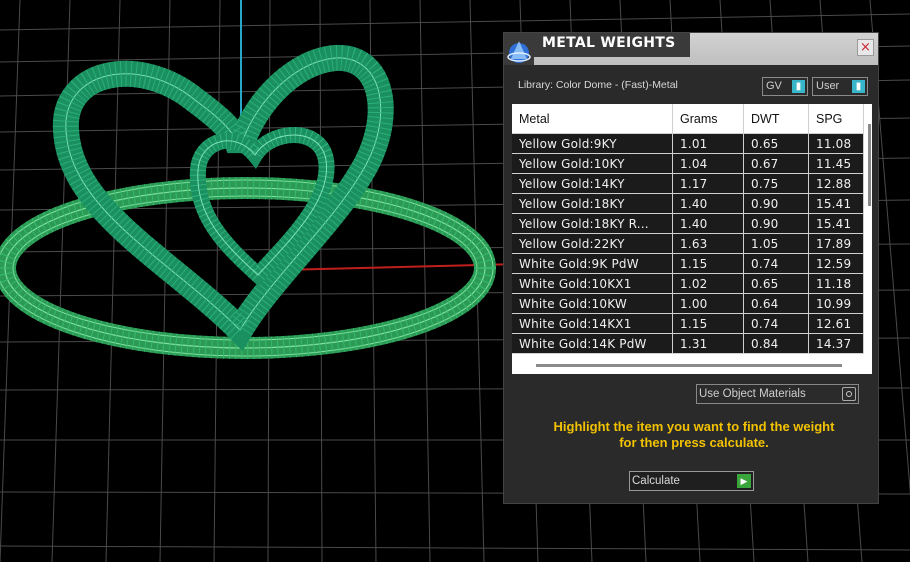  What do you see at coordinates (836, 163) in the screenshot?
I see `cell-spg: 11.45` at bounding box center [836, 163].